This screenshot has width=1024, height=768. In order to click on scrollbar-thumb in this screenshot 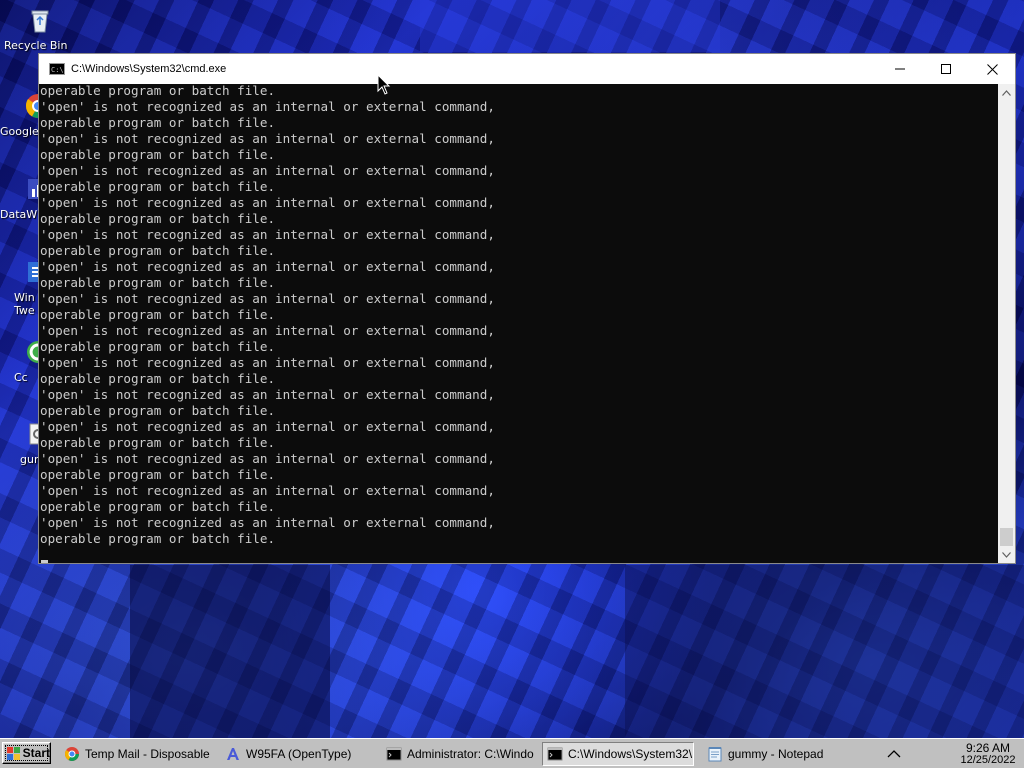, I will do `click(1006, 537)`.